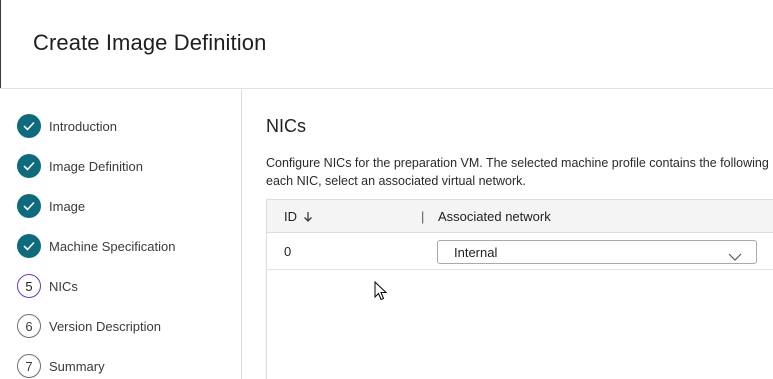 This screenshot has width=773, height=379. I want to click on column-resize-handle: |, so click(422, 216).